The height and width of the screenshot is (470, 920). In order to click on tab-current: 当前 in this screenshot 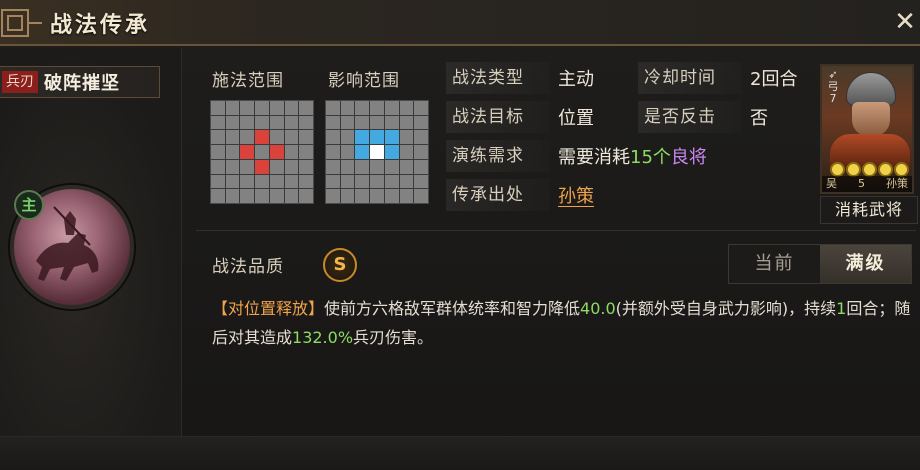, I will do `click(774, 264)`.